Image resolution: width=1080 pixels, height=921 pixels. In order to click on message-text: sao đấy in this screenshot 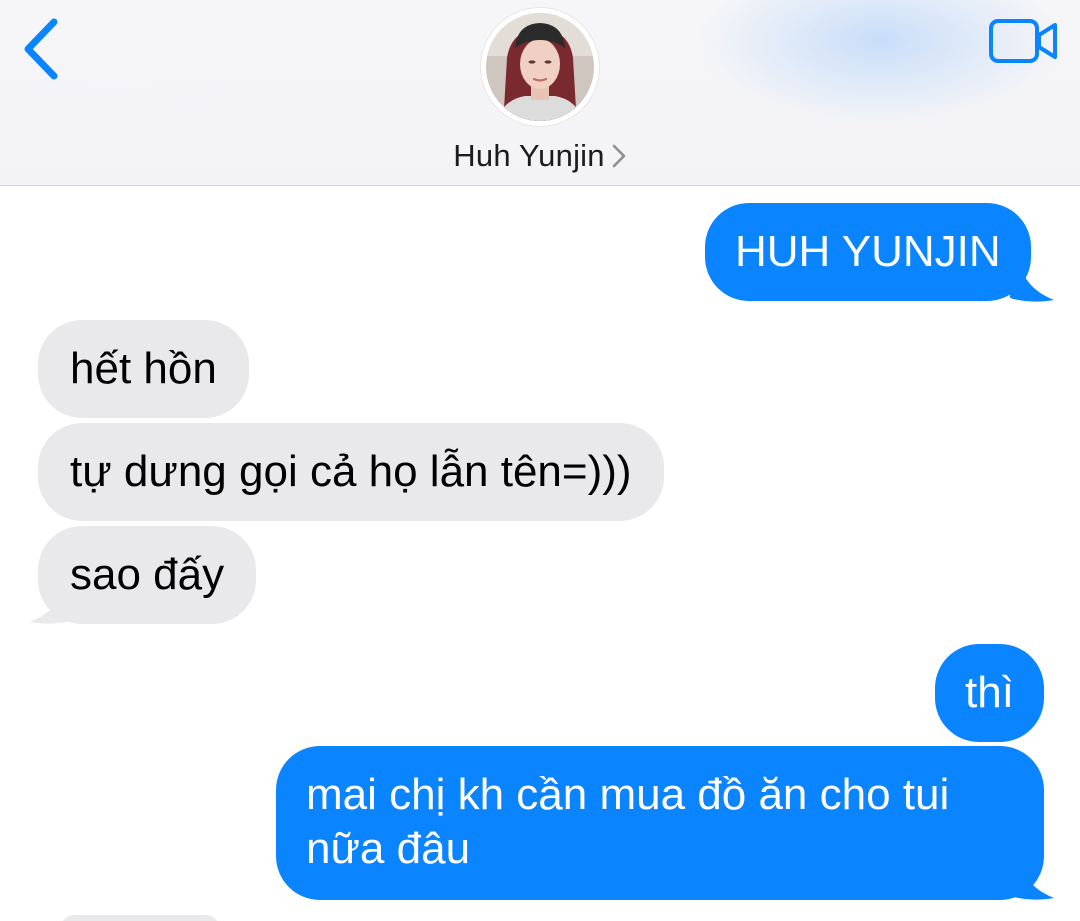, I will do `click(147, 574)`.